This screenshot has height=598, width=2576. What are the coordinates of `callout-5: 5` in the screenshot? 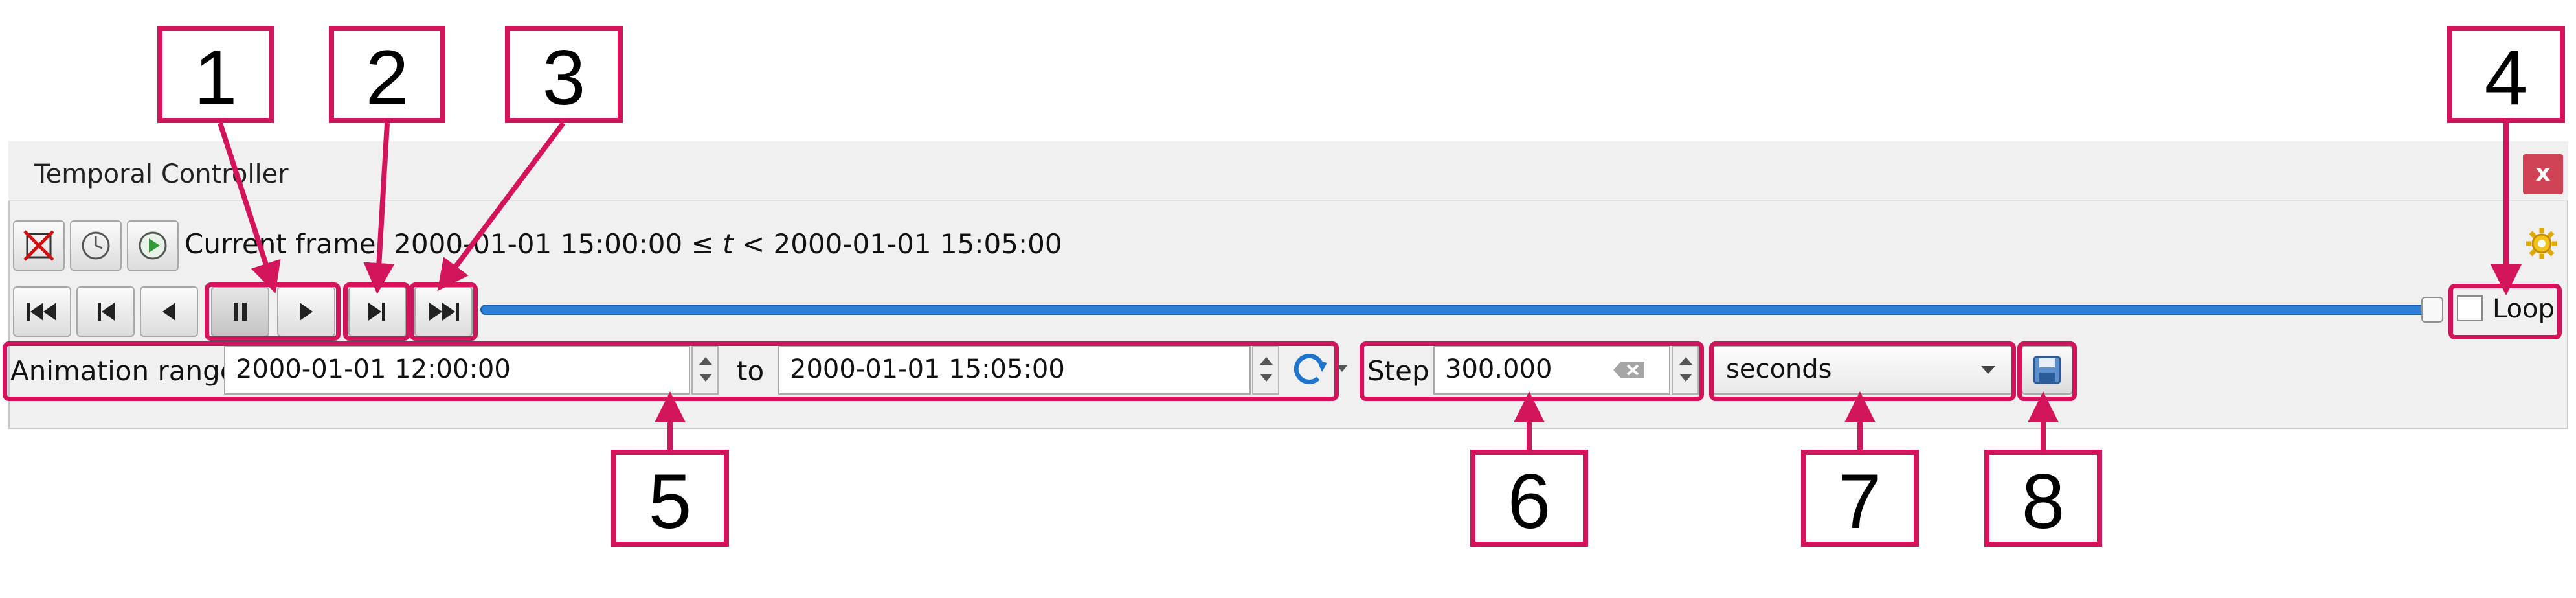 It's located at (670, 498).